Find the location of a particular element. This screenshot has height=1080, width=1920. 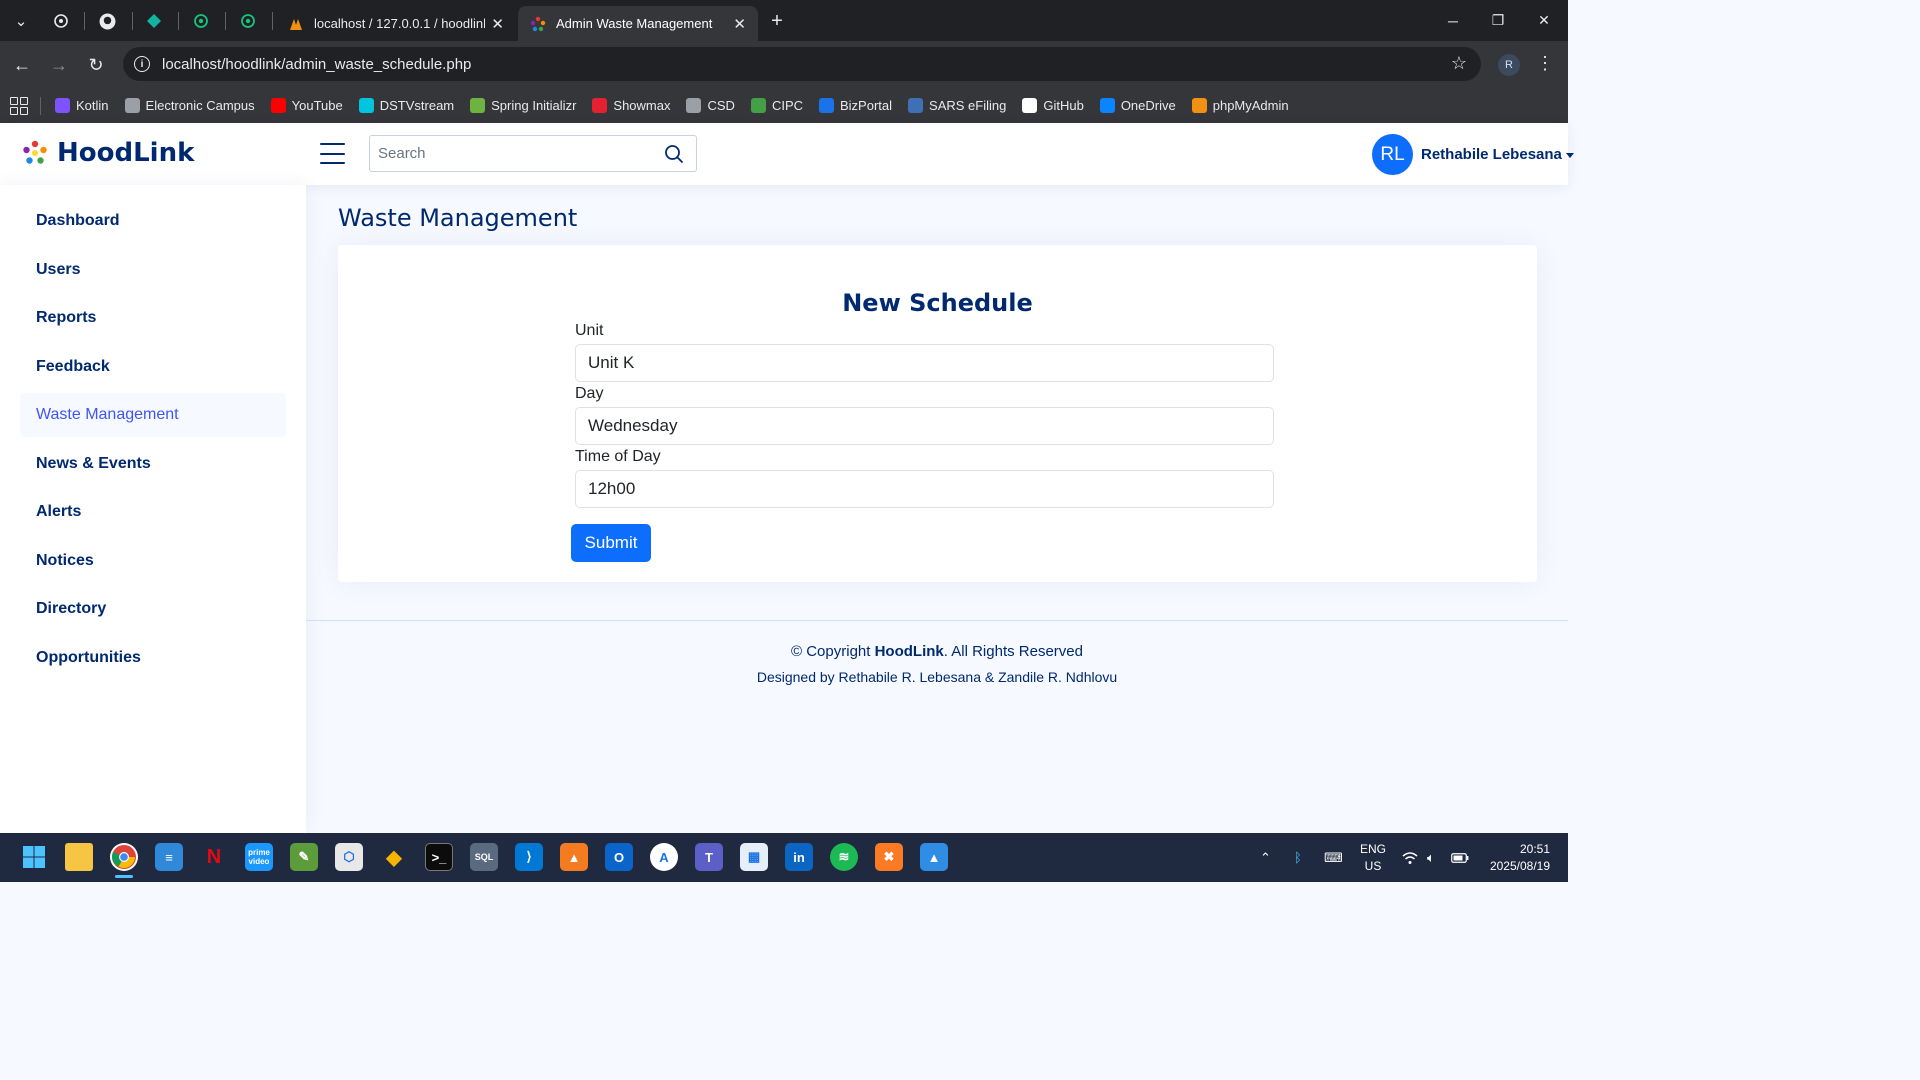

show-hidden-icons-icon: ⌃ is located at coordinates (1265, 857).